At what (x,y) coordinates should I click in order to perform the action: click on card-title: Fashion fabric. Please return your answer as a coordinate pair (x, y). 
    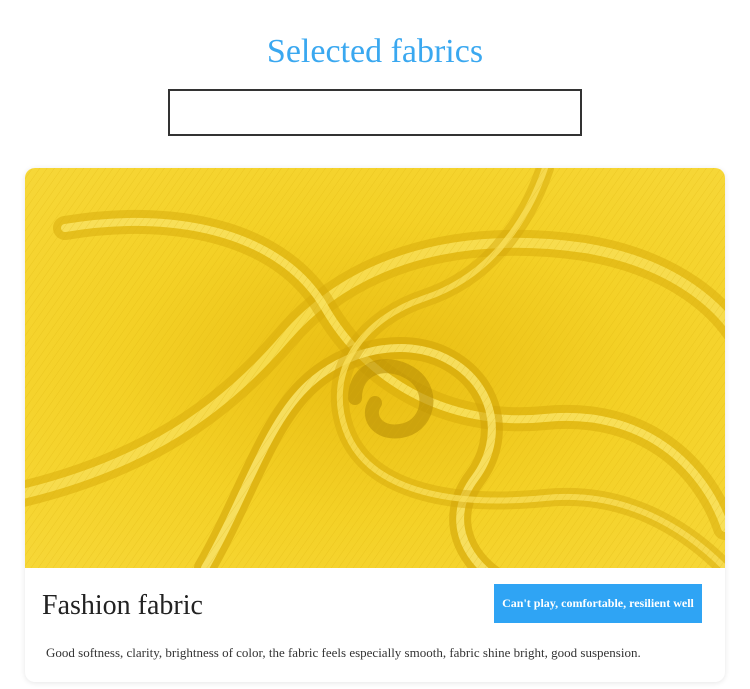
    Looking at the image, I should click on (122, 605).